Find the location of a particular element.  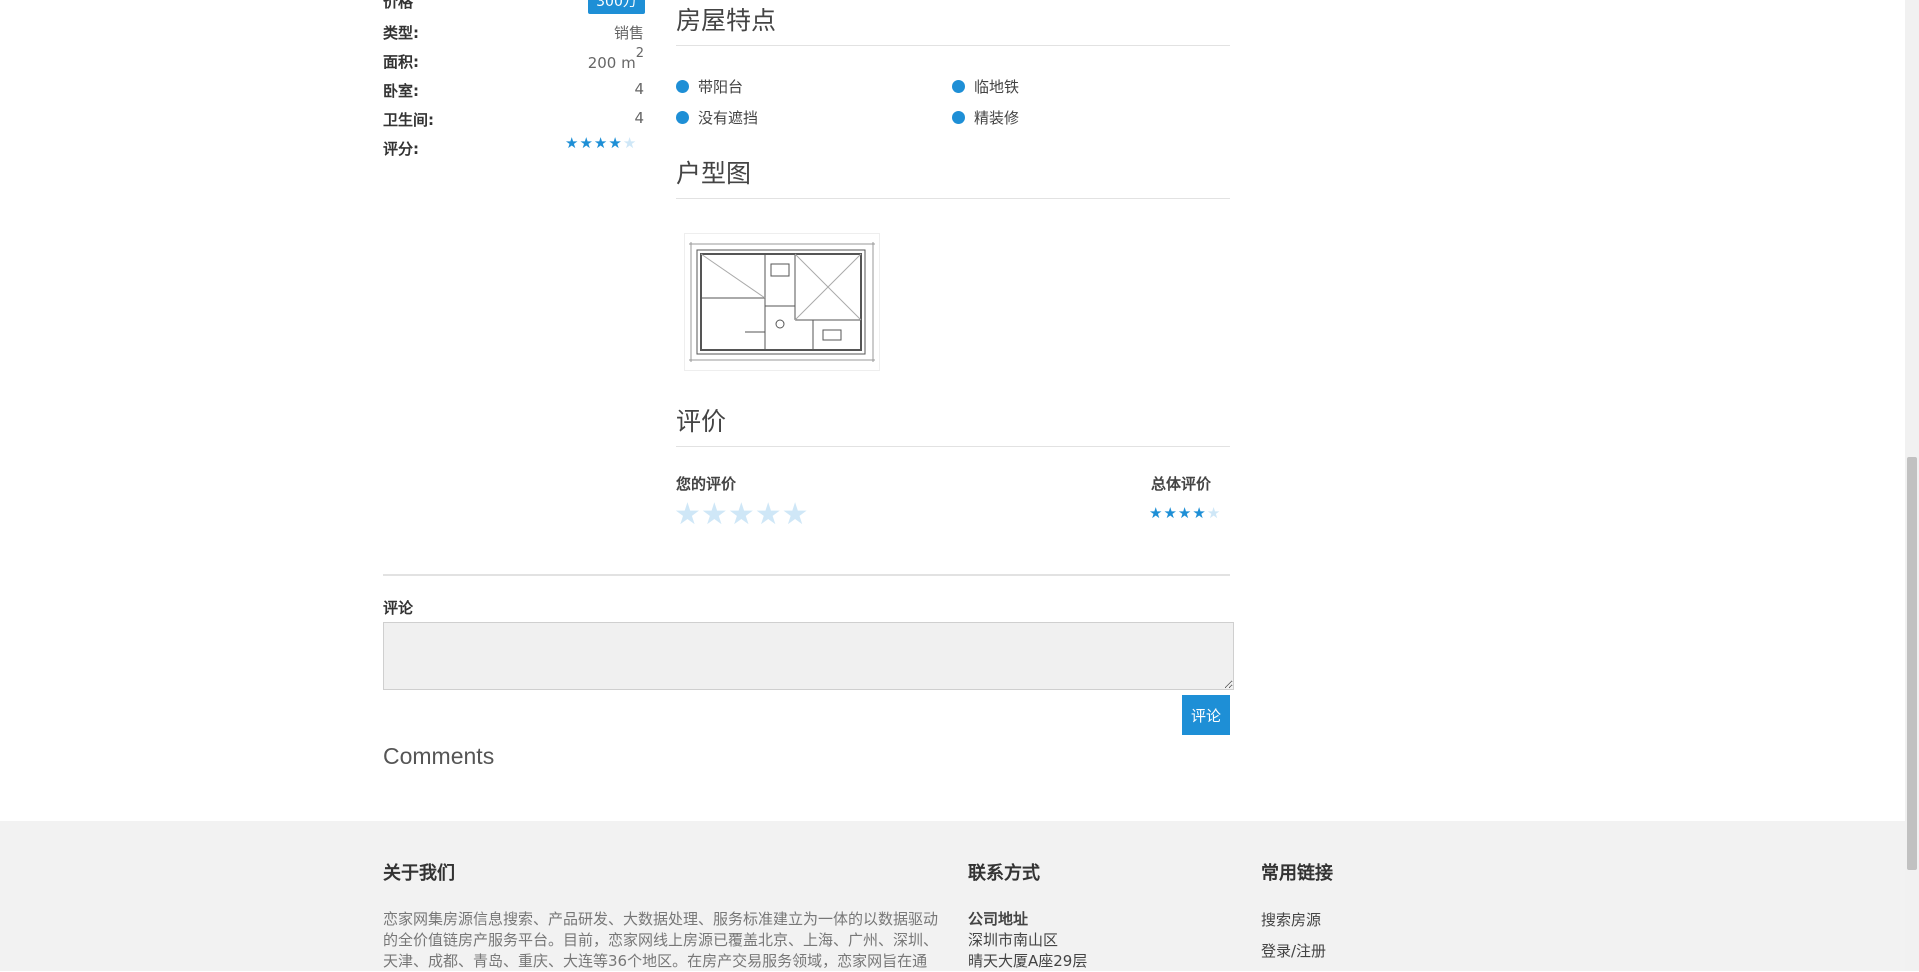

type-label: 类型: is located at coordinates (401, 33).